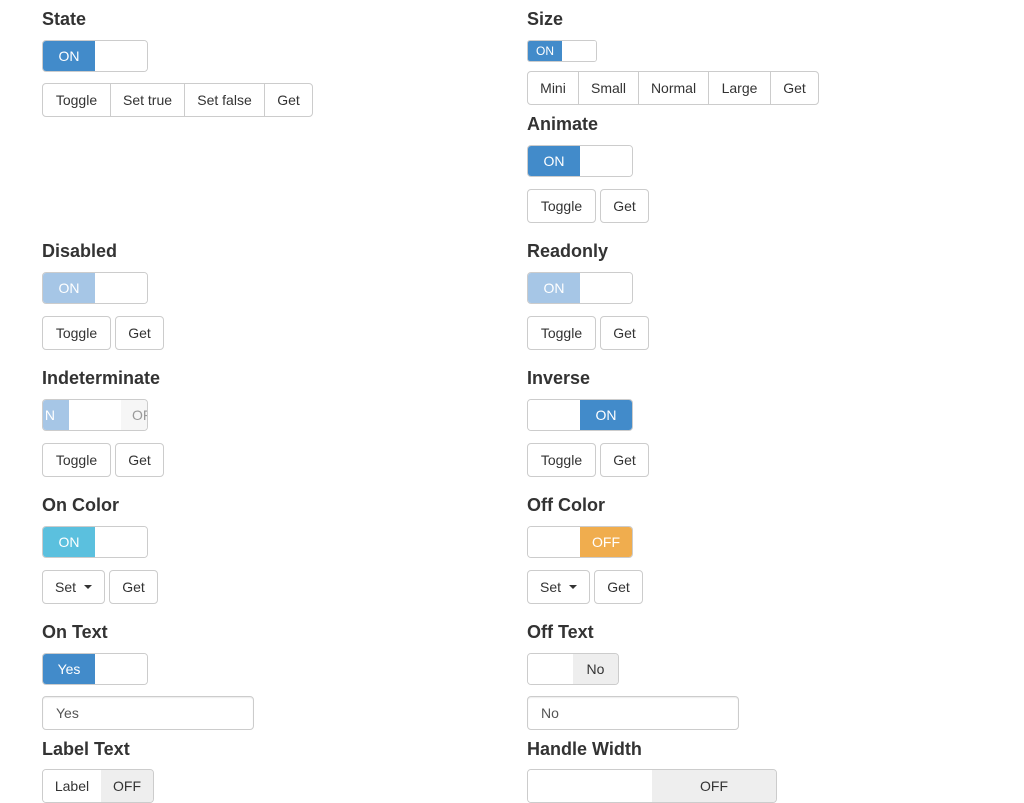 Image resolution: width=1024 pixels, height=803 pixels. I want to click on handle-width-switch: OFF, so click(652, 786).